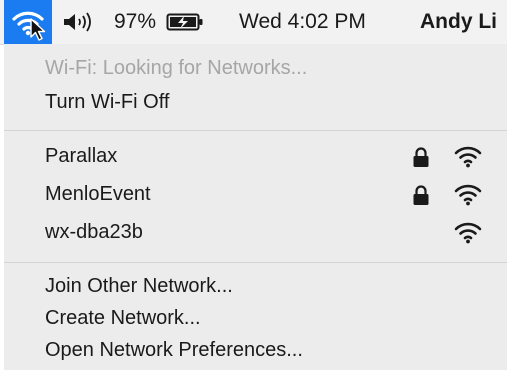 The image size is (507, 370). I want to click on network-item-parallax: Parallax, so click(255, 156).